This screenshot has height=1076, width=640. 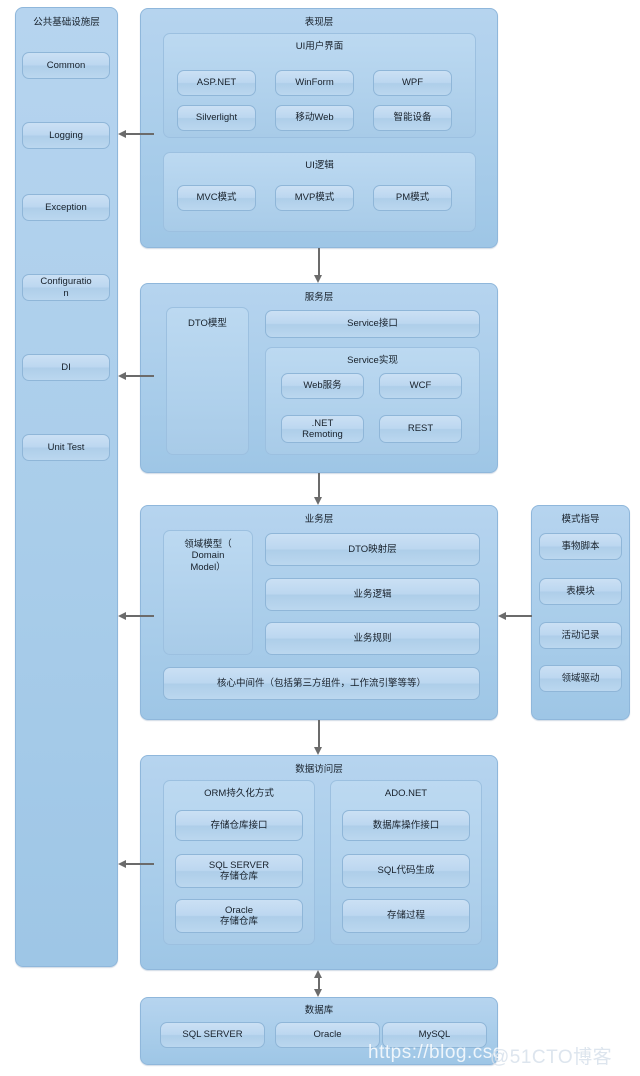 I want to click on service-impl-item-label: .NET Remoting, so click(x=322, y=428).